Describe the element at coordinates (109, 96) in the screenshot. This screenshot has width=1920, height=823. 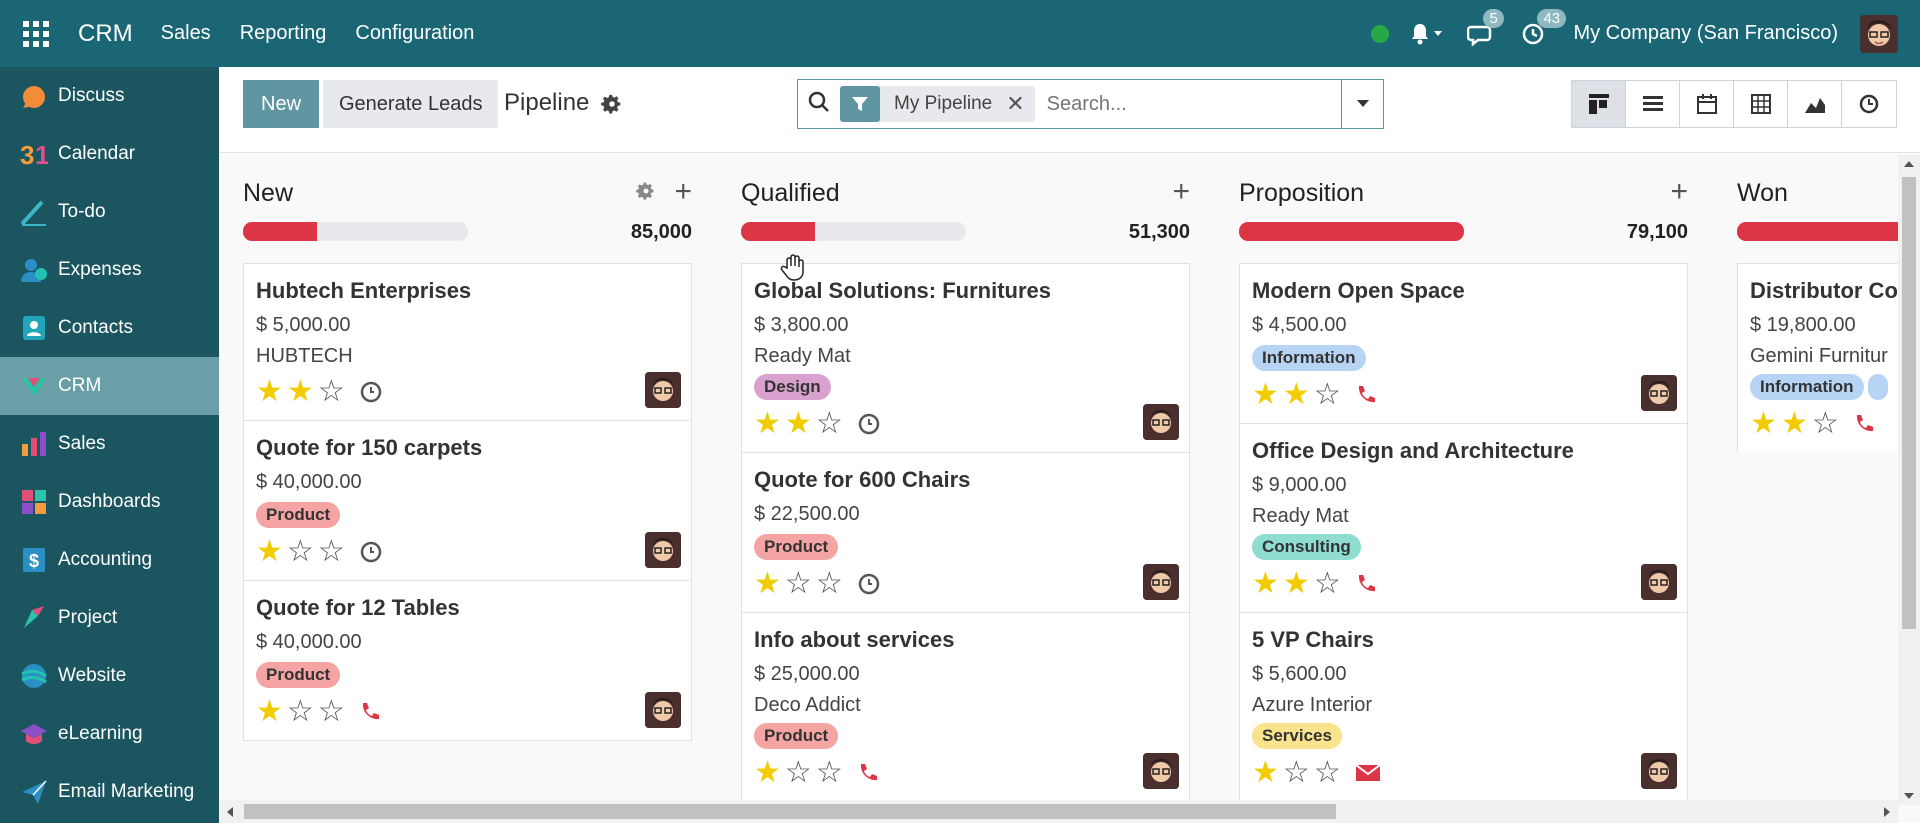
I see `sidebar-item-discuss: Discuss` at that location.